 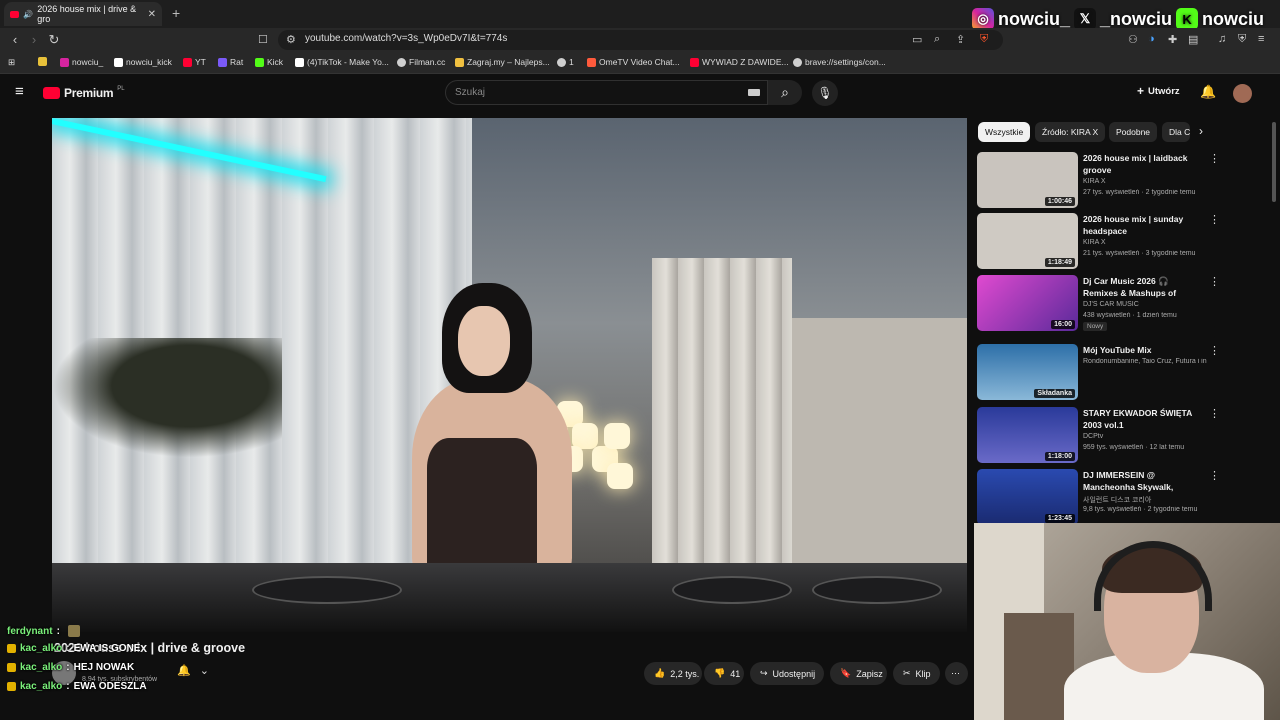 I want to click on bookmark-item: 1, so click(x=565, y=62).